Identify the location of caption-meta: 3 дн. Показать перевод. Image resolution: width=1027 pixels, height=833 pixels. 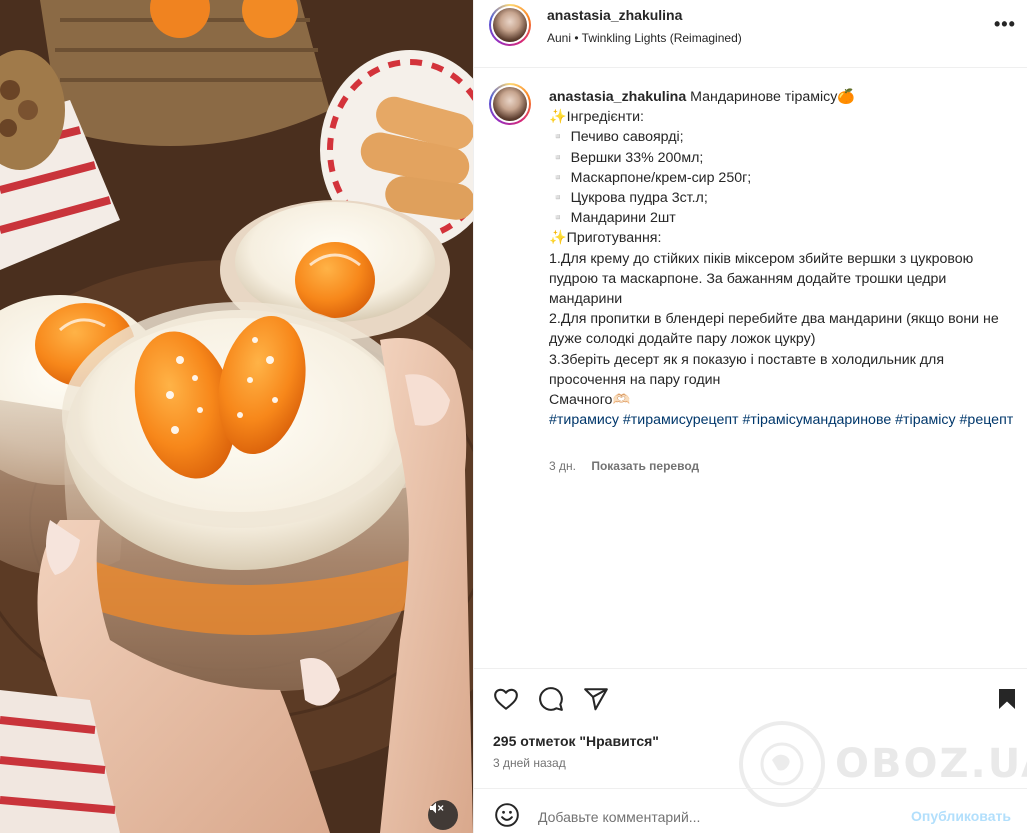
(624, 466).